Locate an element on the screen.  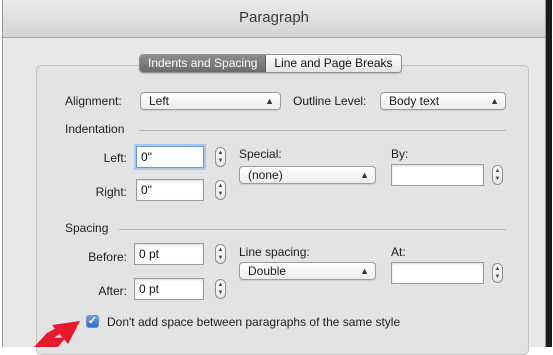
right-indent-field: 0" is located at coordinates (170, 190).